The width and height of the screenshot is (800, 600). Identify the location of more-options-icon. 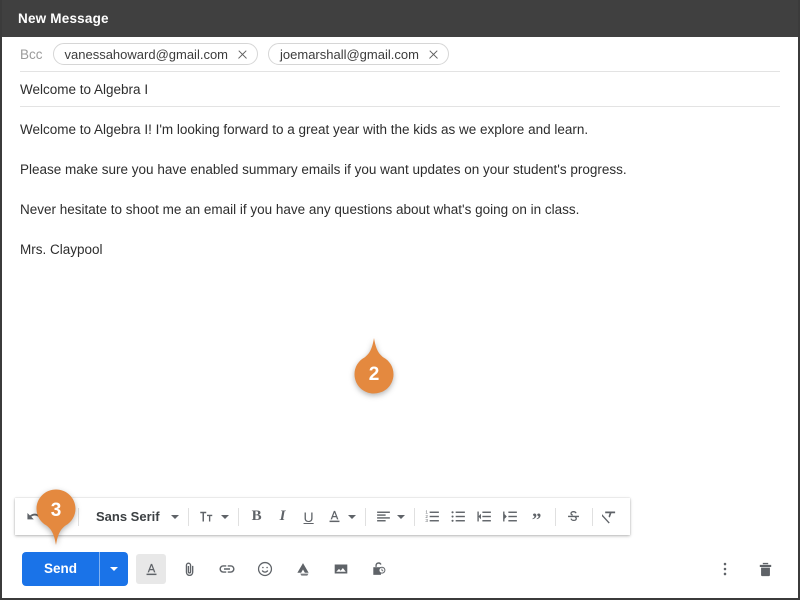
(725, 569).